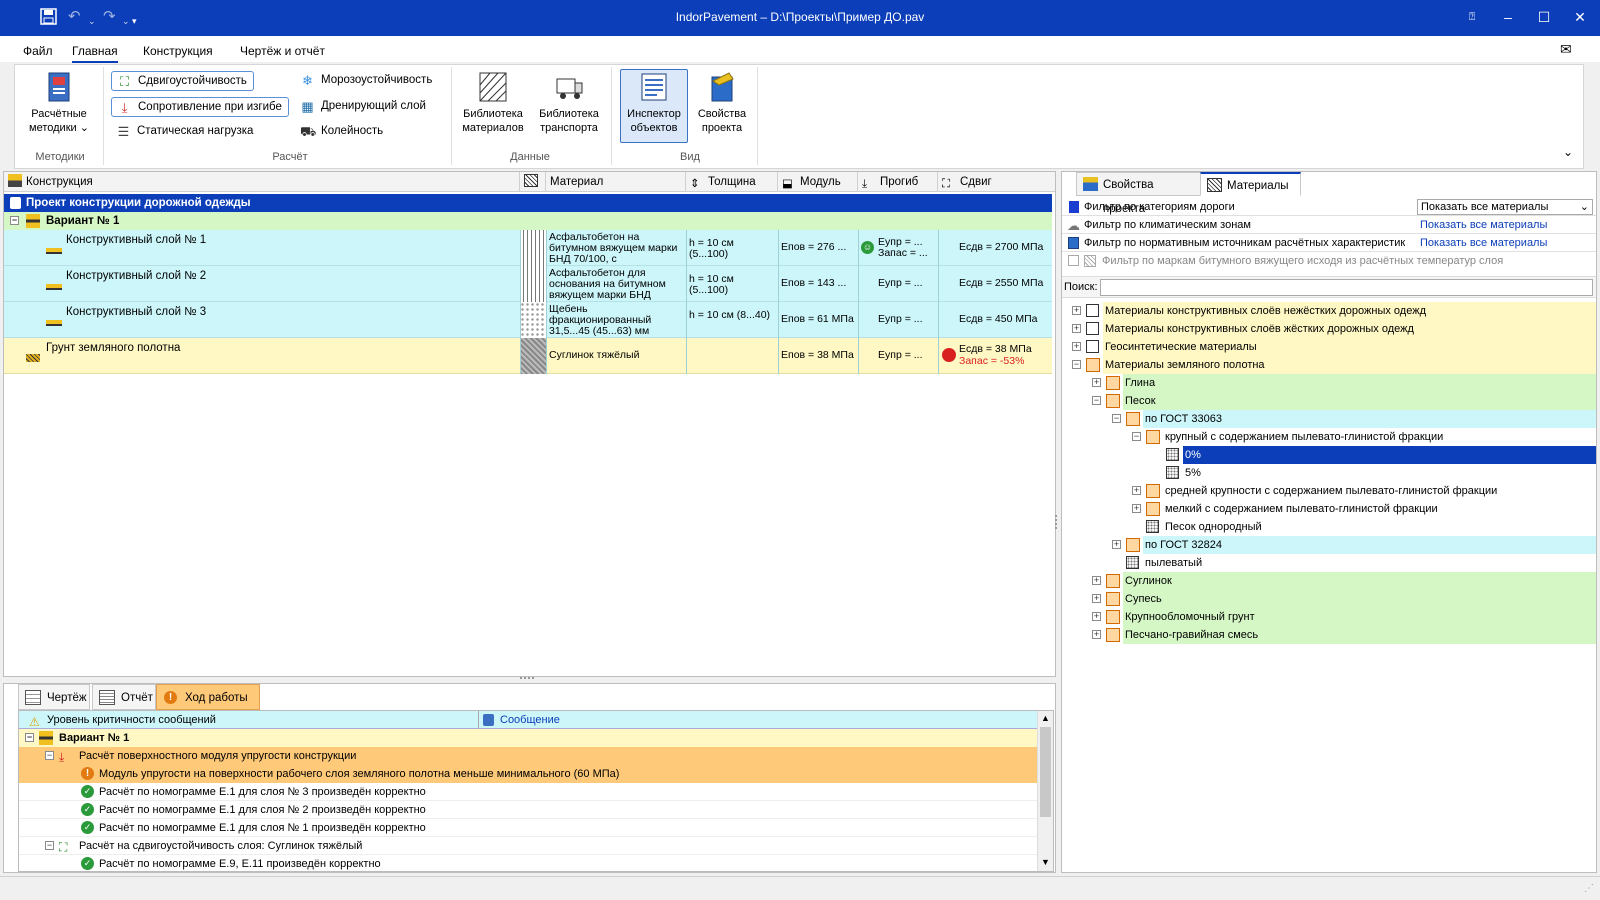  Describe the element at coordinates (1329, 455) in the screenshot. I see `tree-node-selected: 0%` at that location.